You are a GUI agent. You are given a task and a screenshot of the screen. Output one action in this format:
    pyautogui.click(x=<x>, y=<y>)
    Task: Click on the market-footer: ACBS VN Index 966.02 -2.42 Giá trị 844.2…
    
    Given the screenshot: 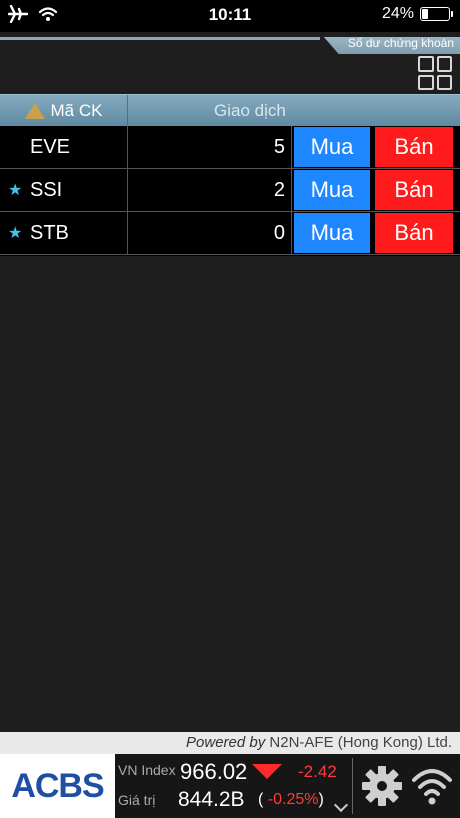 What is the action you would take?
    pyautogui.click(x=230, y=786)
    